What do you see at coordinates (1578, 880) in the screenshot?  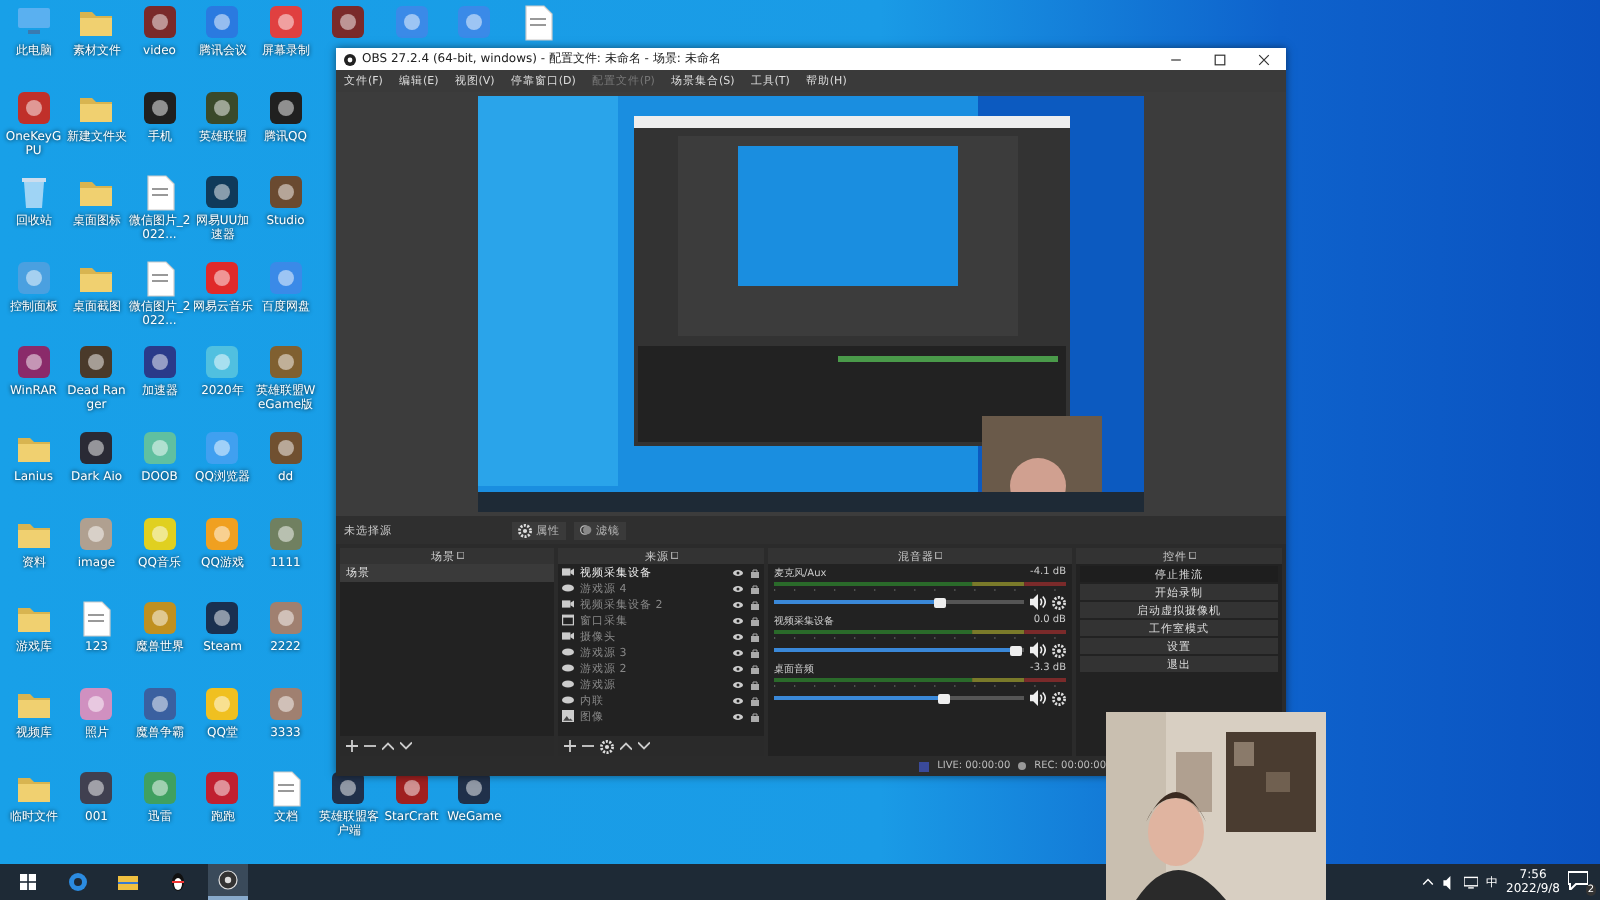 I see `message-icon` at bounding box center [1578, 880].